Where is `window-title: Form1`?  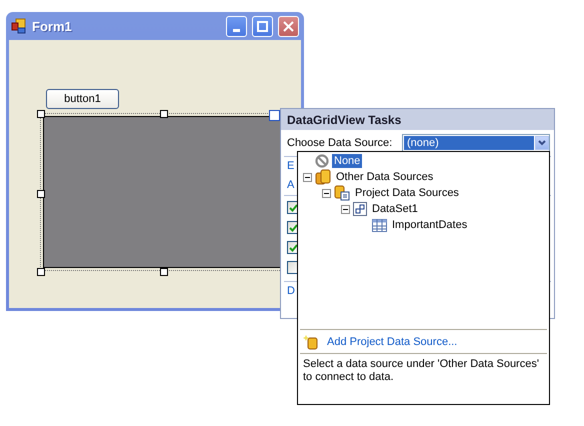 window-title: Form1 is located at coordinates (52, 26).